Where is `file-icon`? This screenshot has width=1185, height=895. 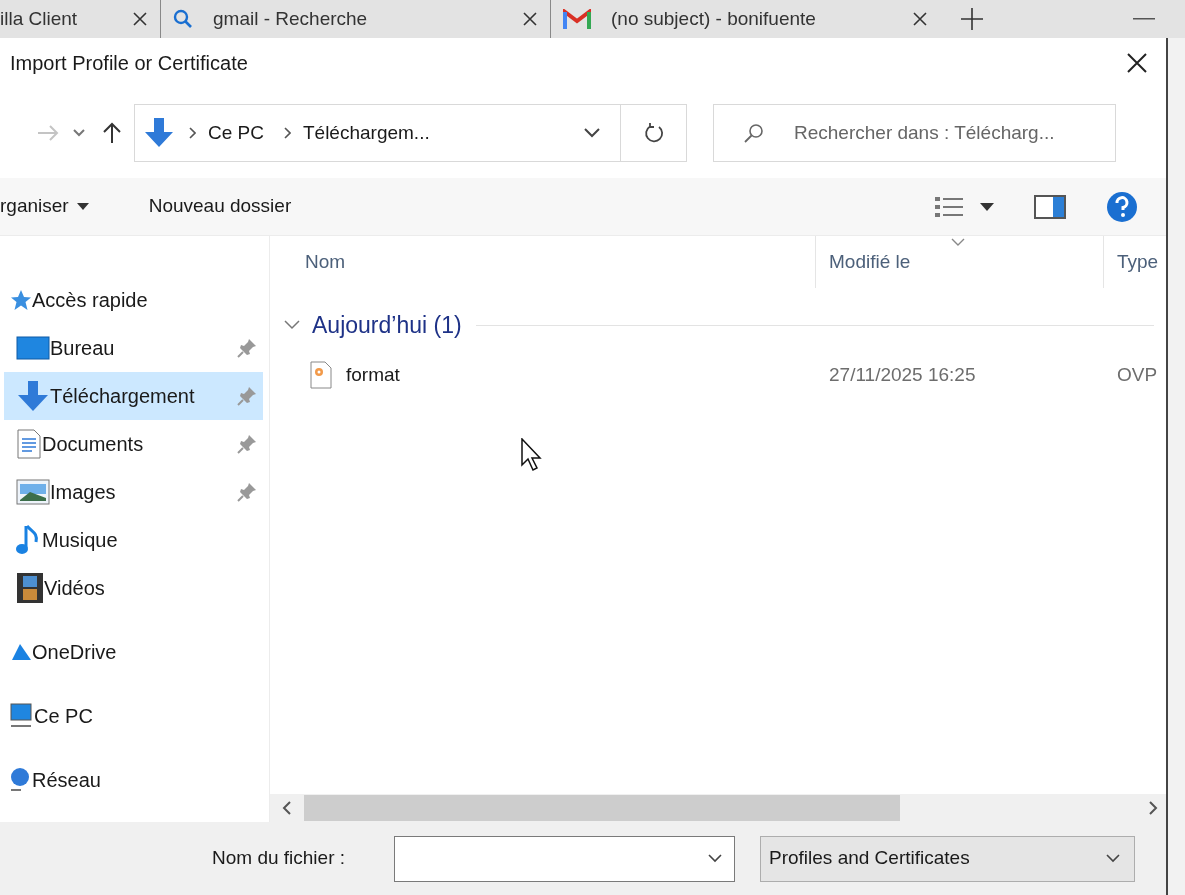 file-icon is located at coordinates (321, 375).